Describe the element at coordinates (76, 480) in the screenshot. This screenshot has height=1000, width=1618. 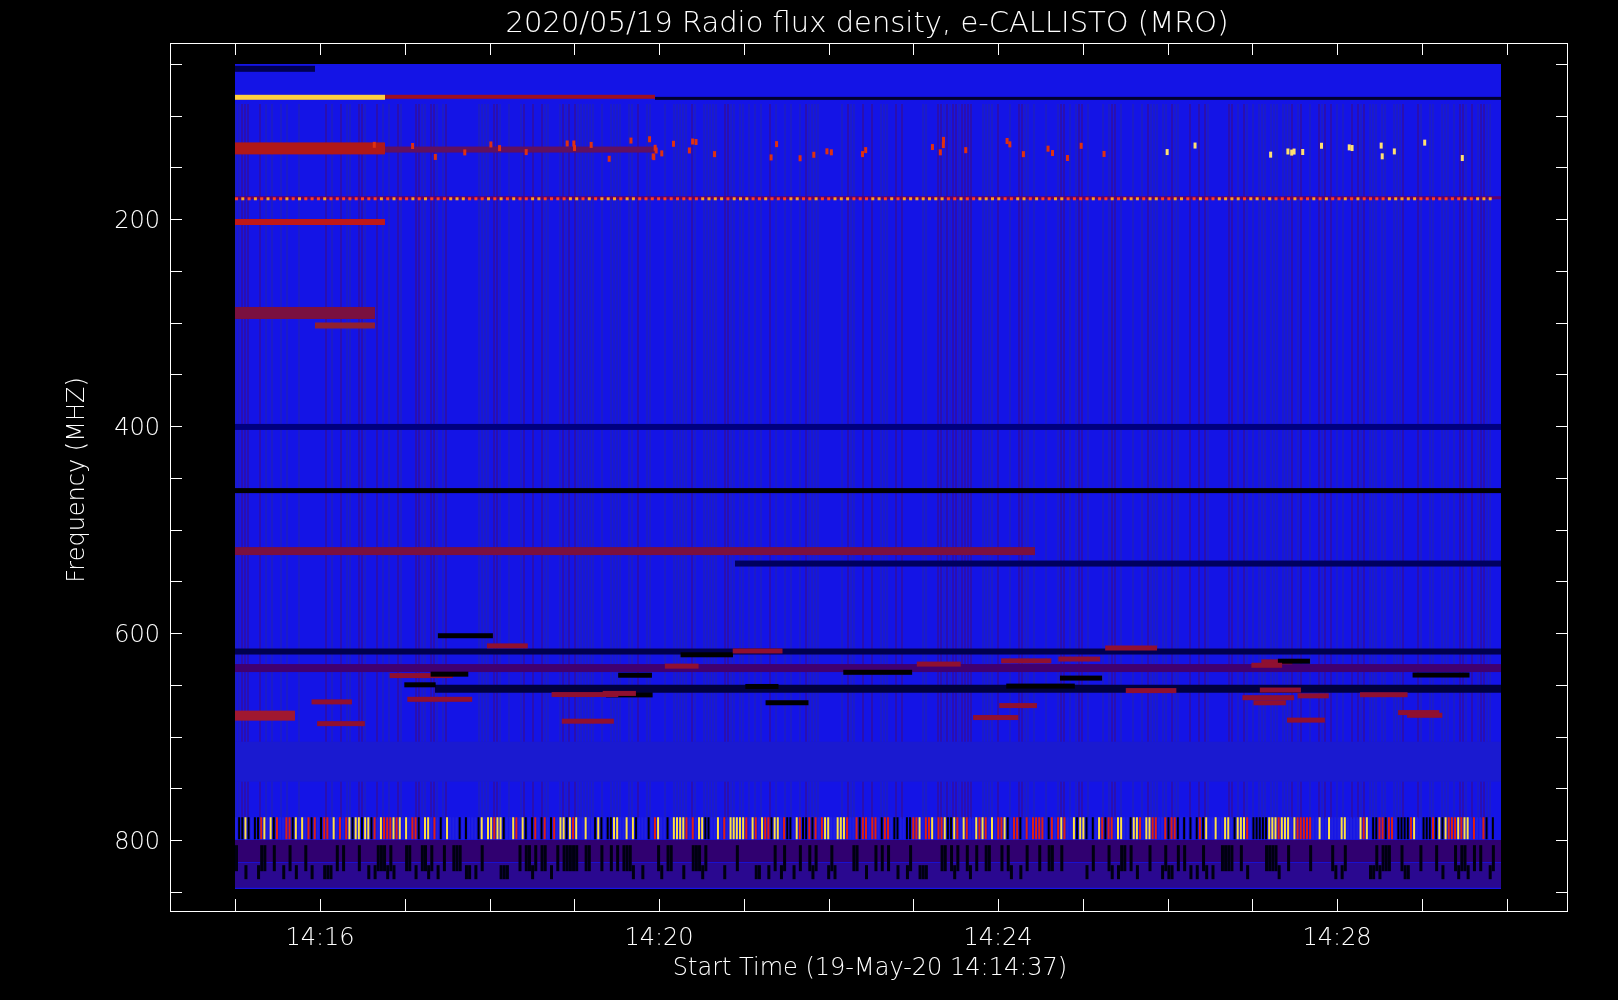
I see `axis-label: Frequency (MHZ)` at that location.